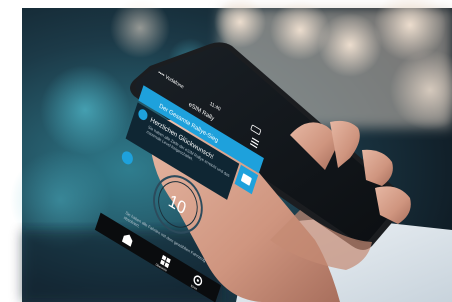 Image resolution: width=452 pixels, height=302 pixels. What do you see at coordinates (215, 107) in the screenshot?
I see `status-time: 11:40` at bounding box center [215, 107].